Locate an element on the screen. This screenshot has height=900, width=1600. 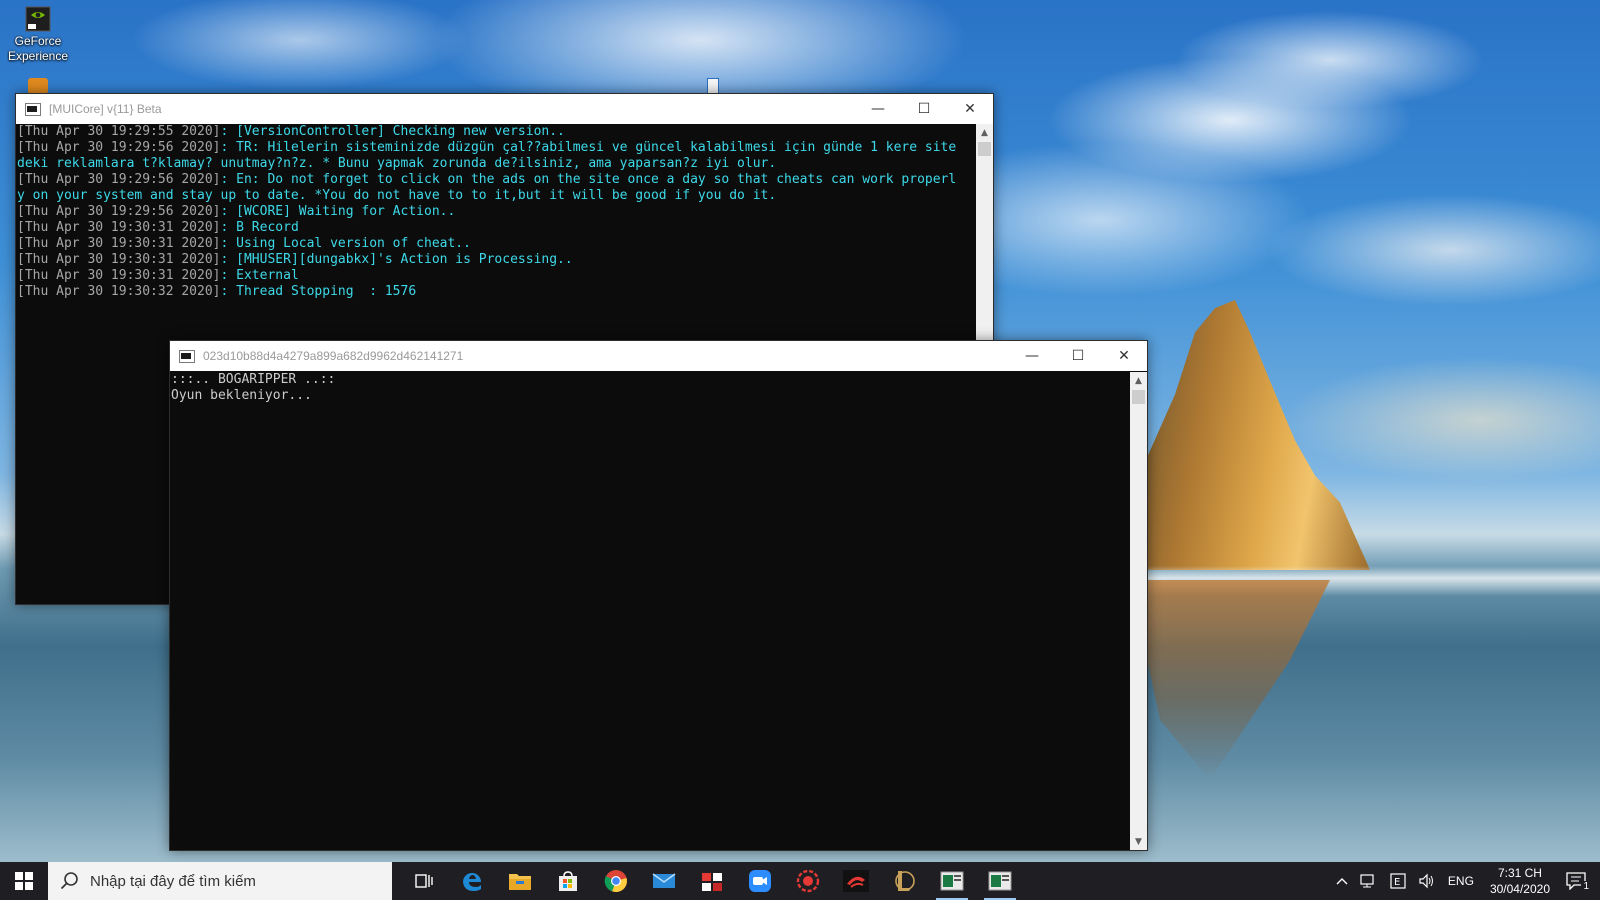
taskbar-league is located at coordinates (904, 881).